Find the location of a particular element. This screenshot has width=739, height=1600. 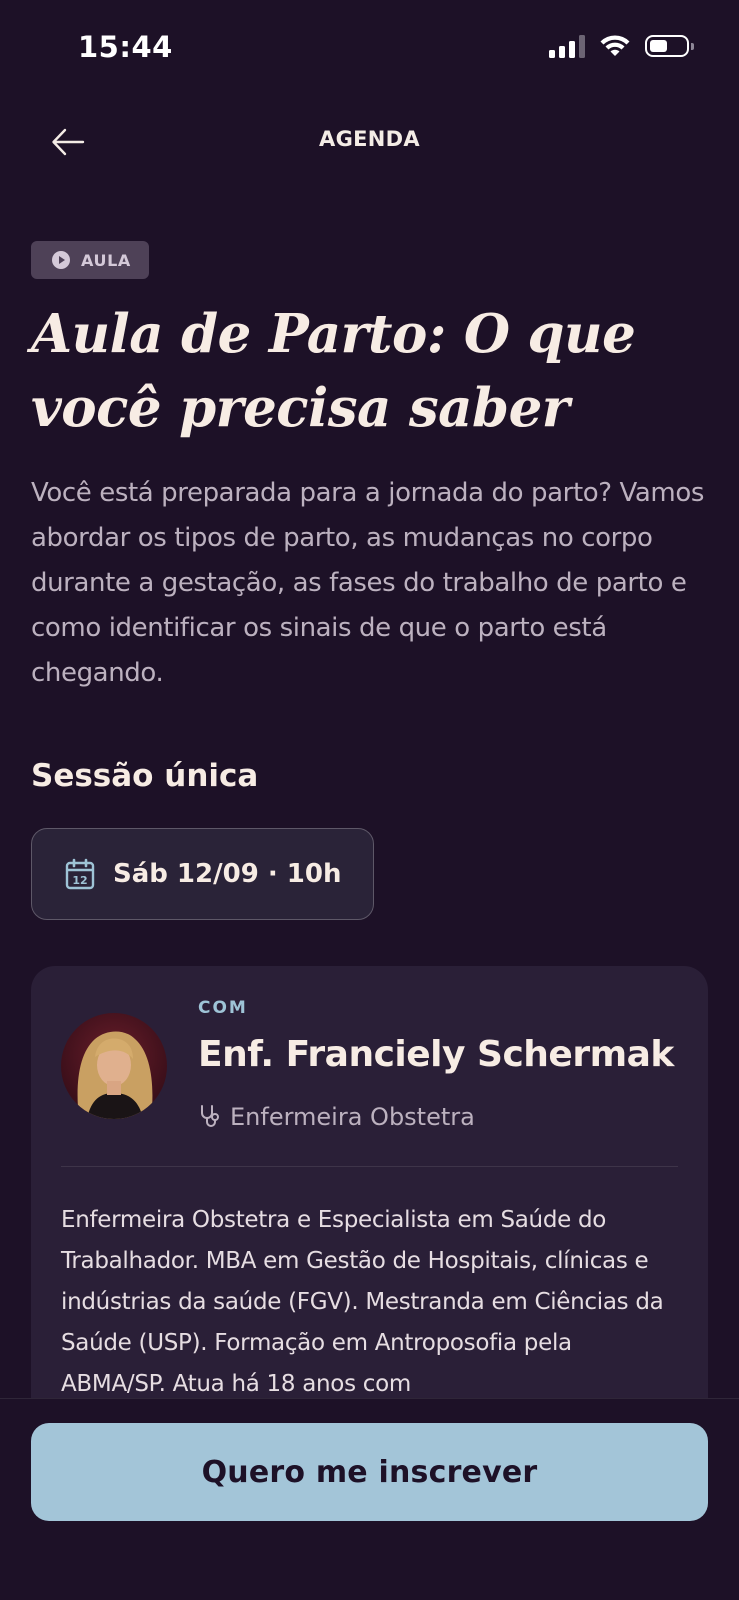

top-nav: AGENDA is located at coordinates (369, 142).